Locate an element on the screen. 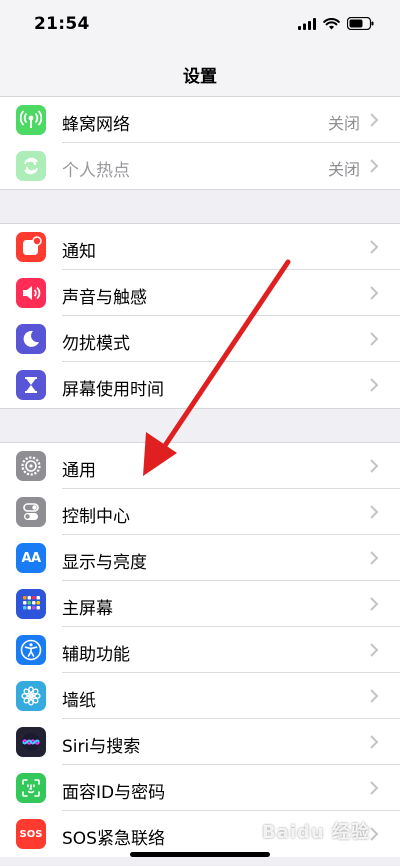  settings-row-do-not-disturb: 勿扰模式 is located at coordinates (200, 339).